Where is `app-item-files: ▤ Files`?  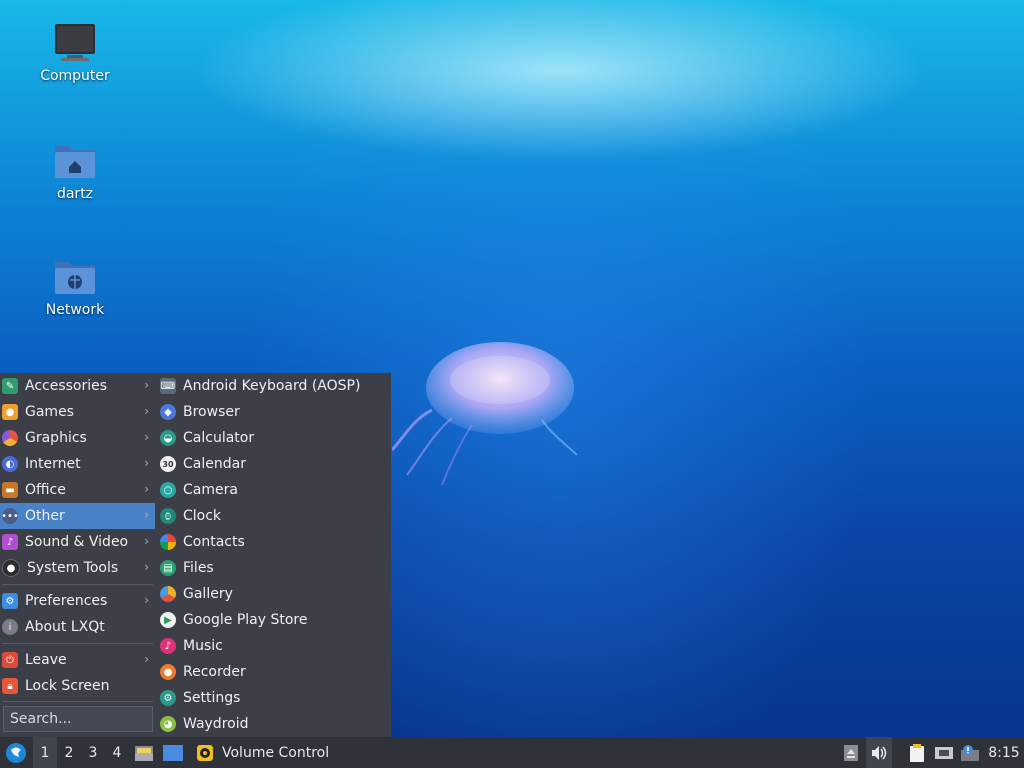 app-item-files: ▤ Files is located at coordinates (274, 568).